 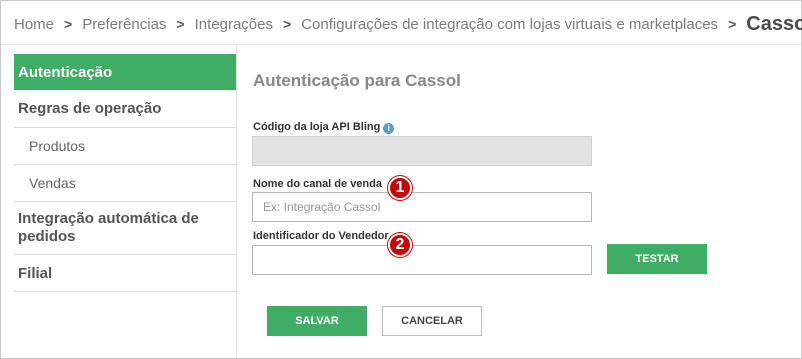 What do you see at coordinates (124, 24) in the screenshot?
I see `breadcrumb-preferencias: Preferências` at bounding box center [124, 24].